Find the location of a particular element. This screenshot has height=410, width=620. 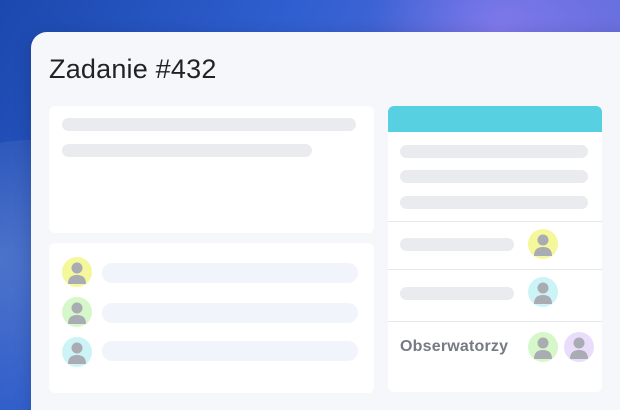

page-title: Zadanie #432 is located at coordinates (133, 69).